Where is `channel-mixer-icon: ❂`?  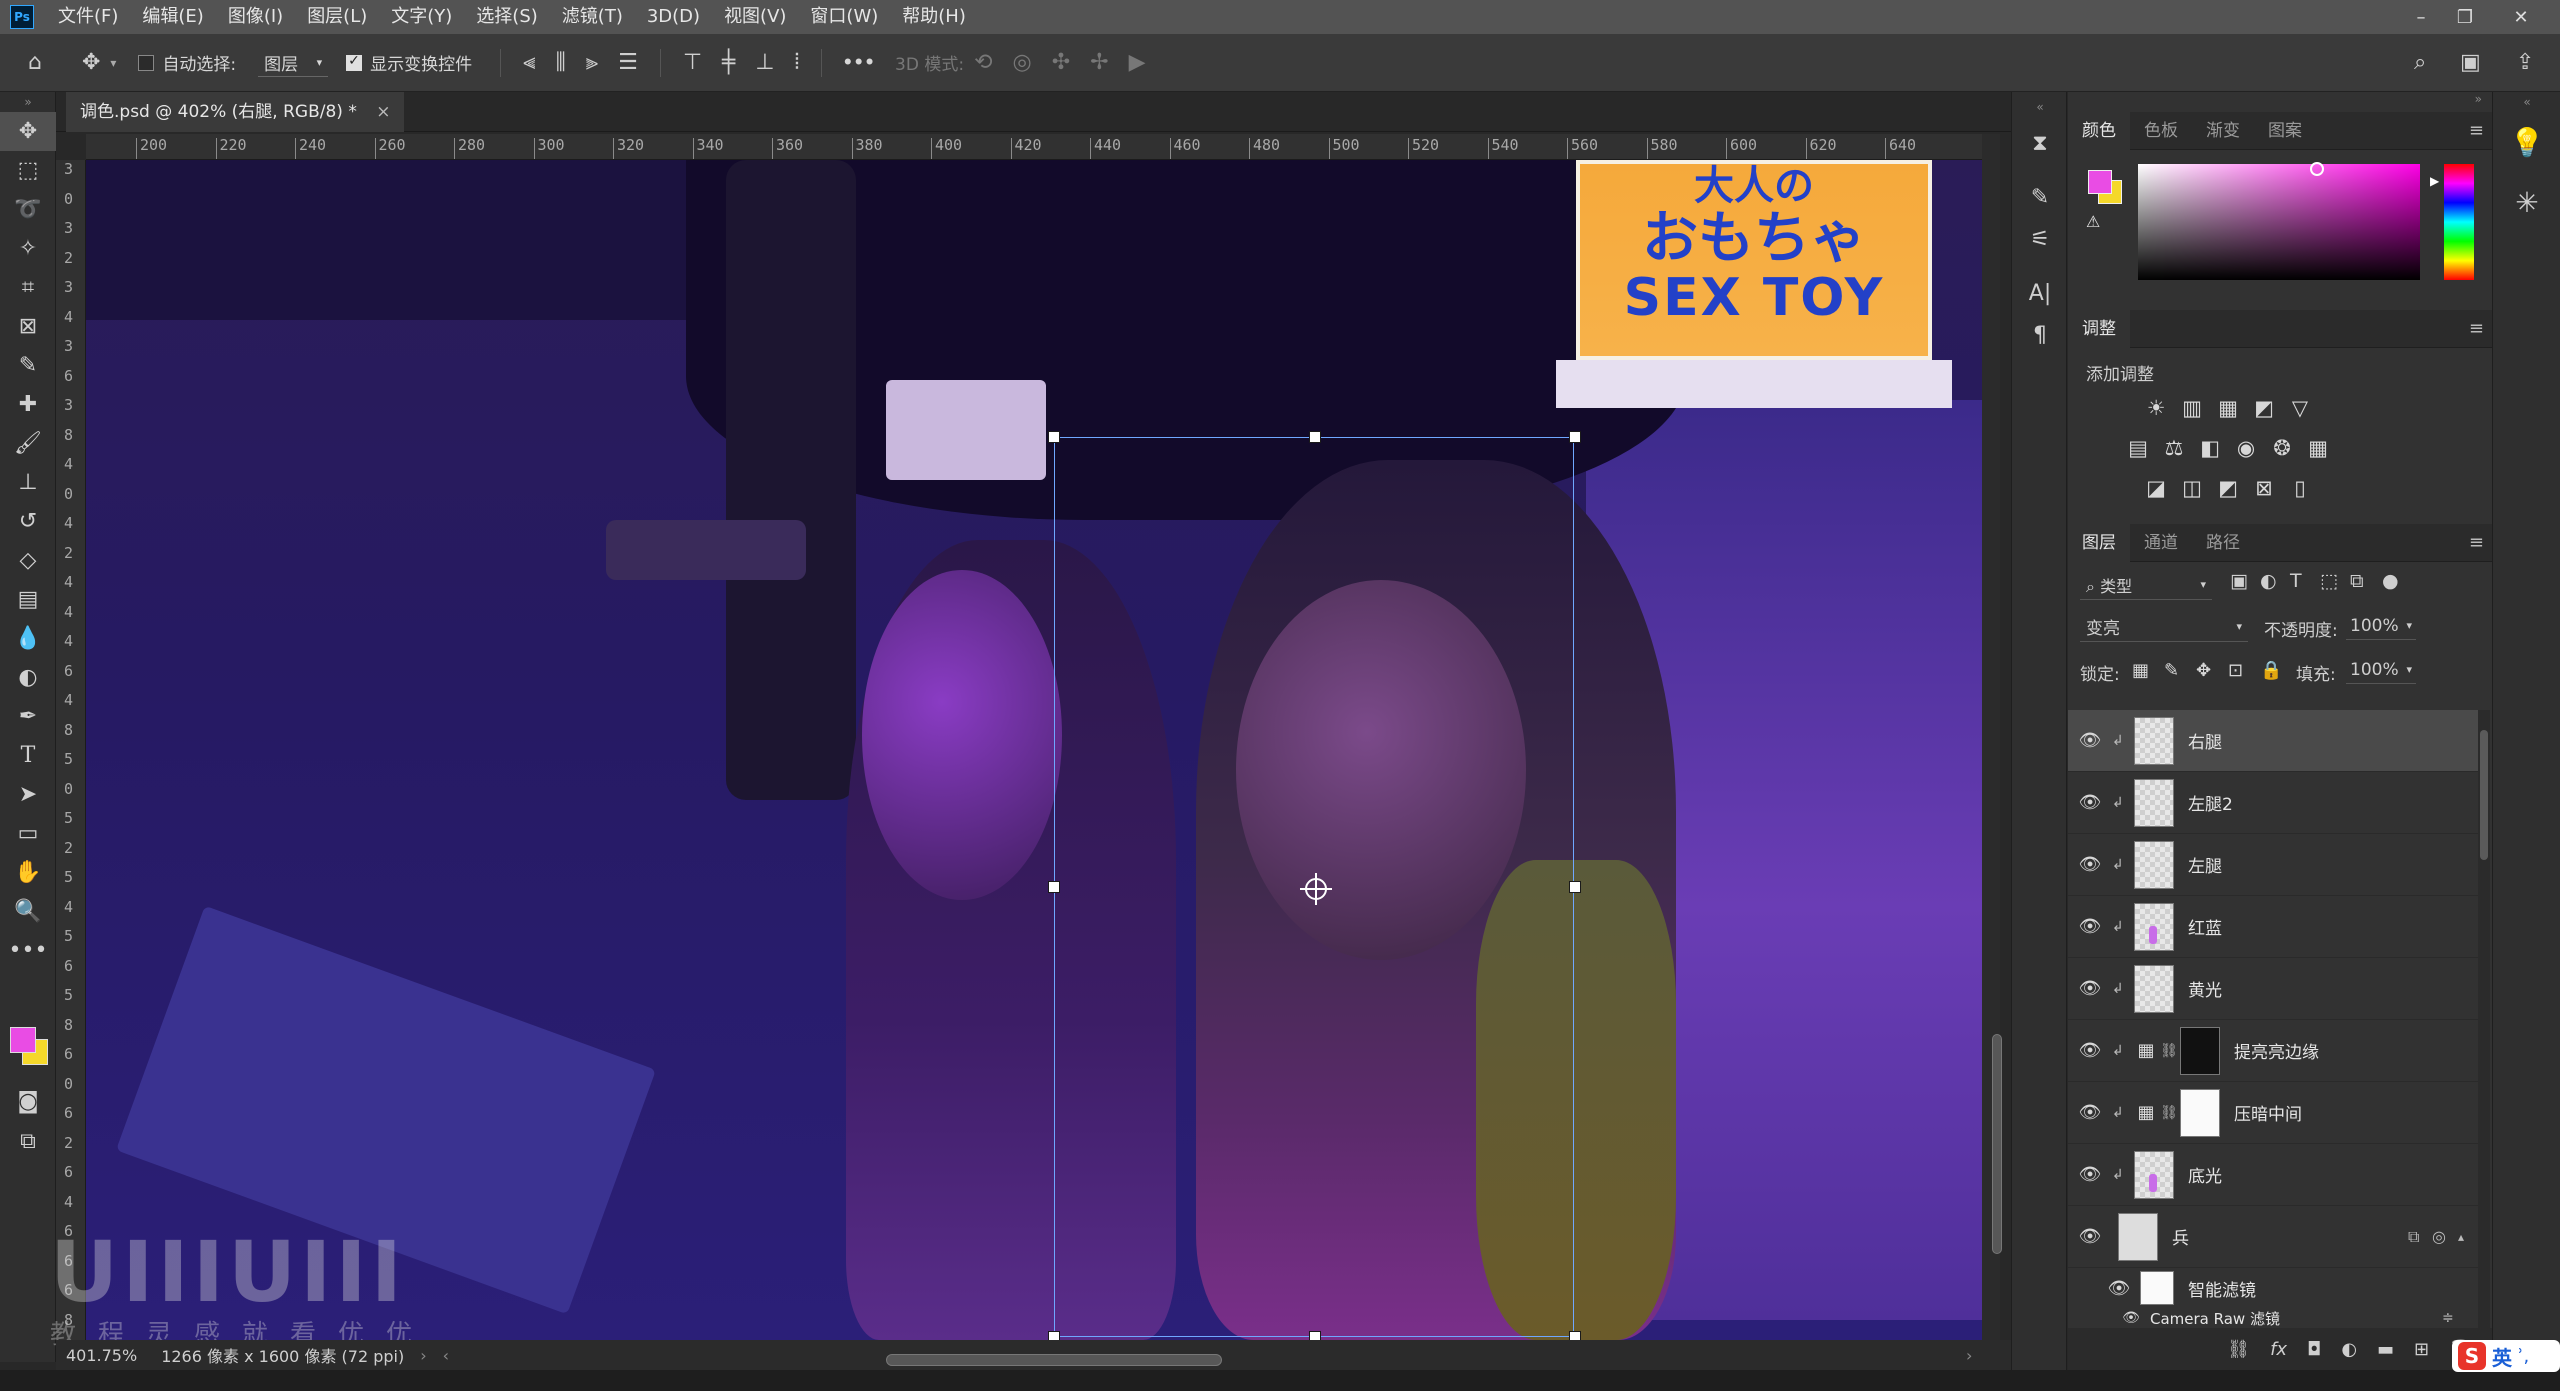
channel-mixer-icon: ❂ is located at coordinates (2282, 448).